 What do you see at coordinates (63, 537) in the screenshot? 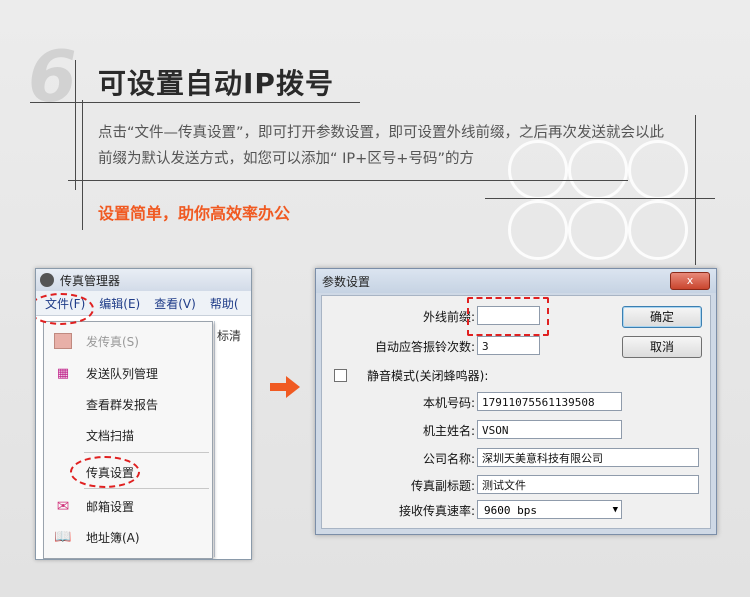
I see `address-book-icon: 📖` at bounding box center [63, 537].